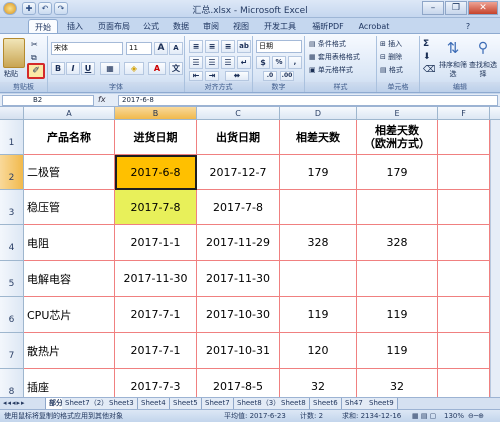 The image size is (500, 422). What do you see at coordinates (429, 70) in the screenshot?
I see `clear-icon: ⌫` at bounding box center [429, 70].